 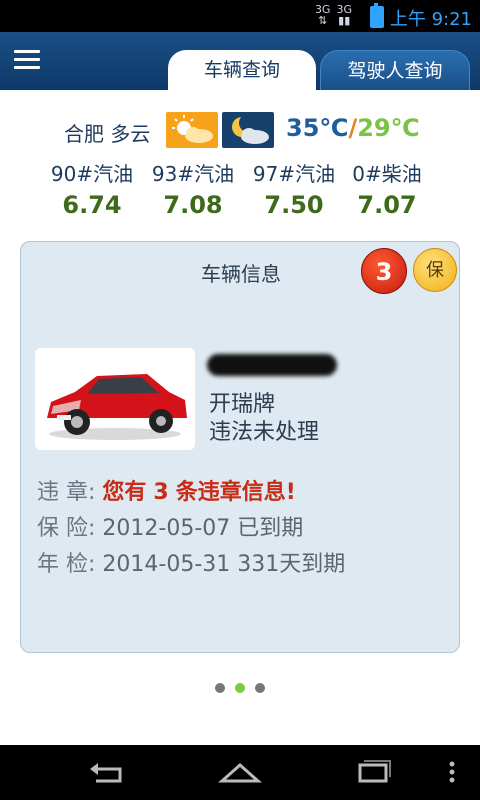 What do you see at coordinates (161, 492) in the screenshot?
I see `violation-count: 3` at bounding box center [161, 492].